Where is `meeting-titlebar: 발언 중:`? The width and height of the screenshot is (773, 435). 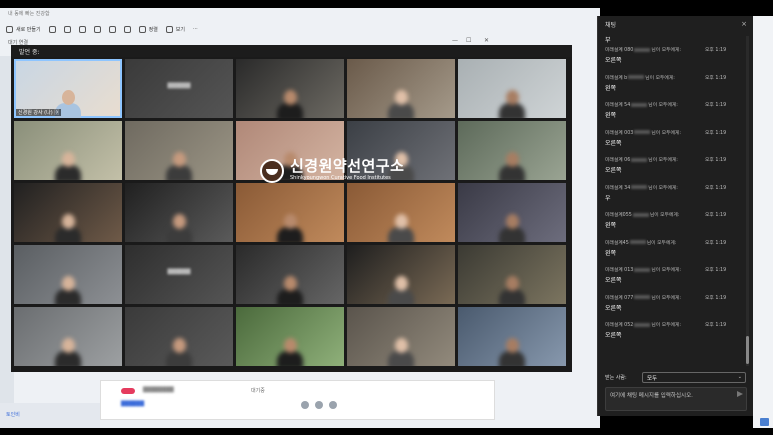
meeting-titlebar: 발언 중: is located at coordinates (291, 51).